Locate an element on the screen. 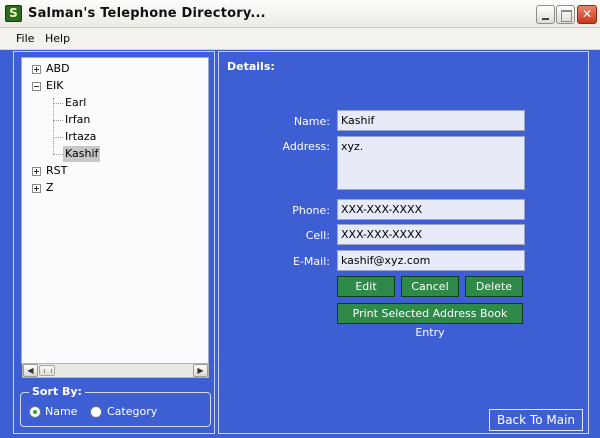 This screenshot has width=600, height=438. phone-field is located at coordinates (431, 209).